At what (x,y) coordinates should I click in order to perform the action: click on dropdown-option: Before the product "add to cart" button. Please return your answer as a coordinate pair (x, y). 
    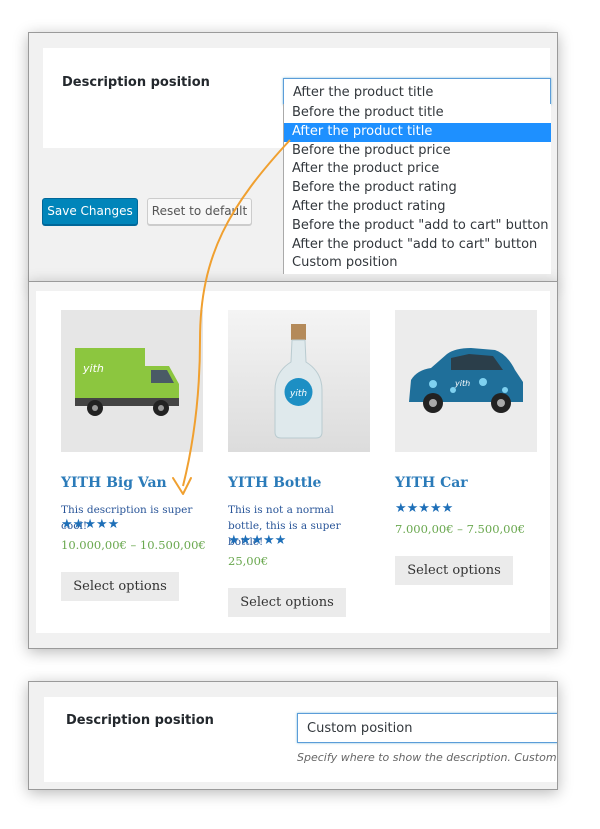
    Looking at the image, I should click on (417, 226).